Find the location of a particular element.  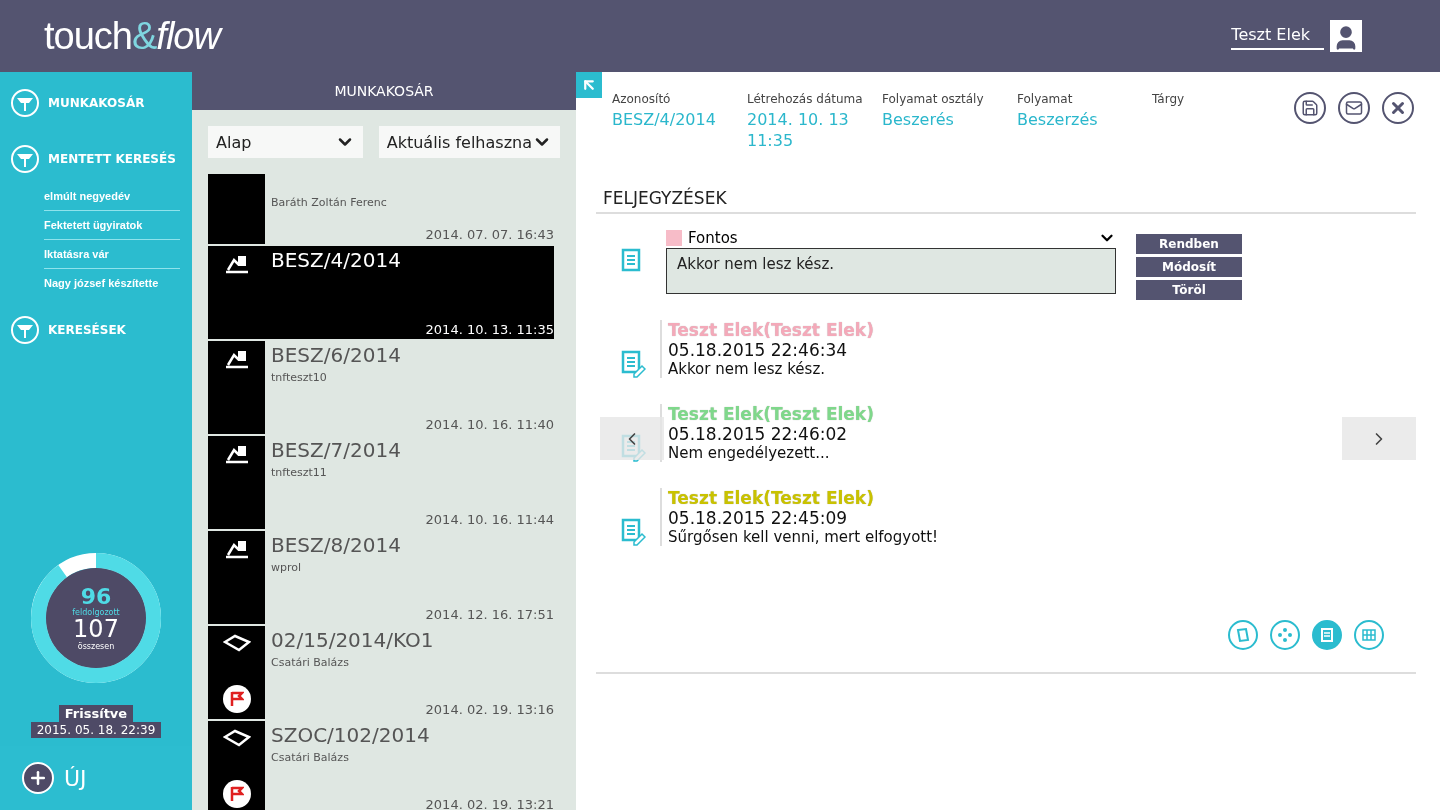

dots-icon is located at coordinates (1285, 634).